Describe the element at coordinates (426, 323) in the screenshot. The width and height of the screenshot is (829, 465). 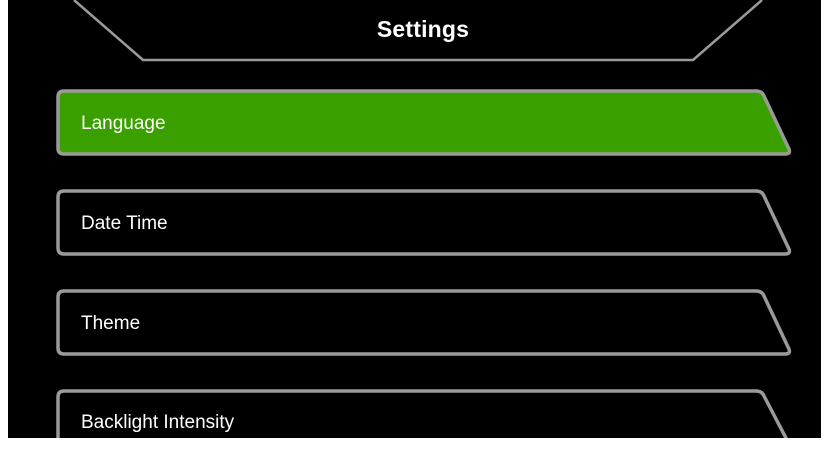
I see `menu-item-theme` at that location.